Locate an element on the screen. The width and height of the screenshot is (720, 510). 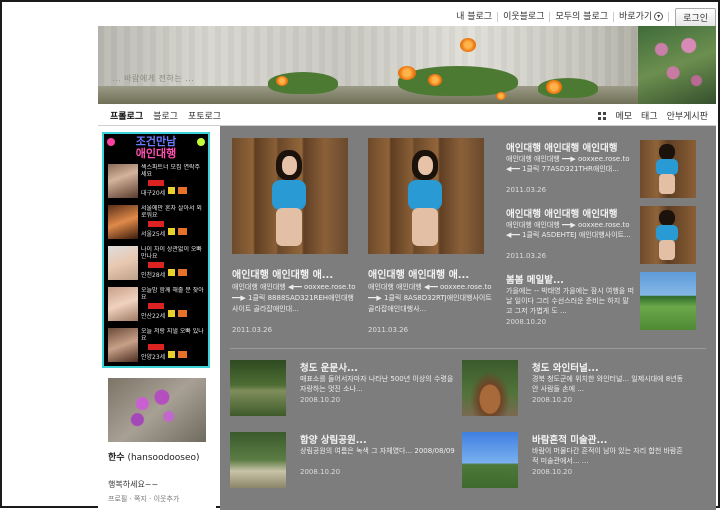
chevron-down-icon: ▾ is located at coordinates (659, 16).